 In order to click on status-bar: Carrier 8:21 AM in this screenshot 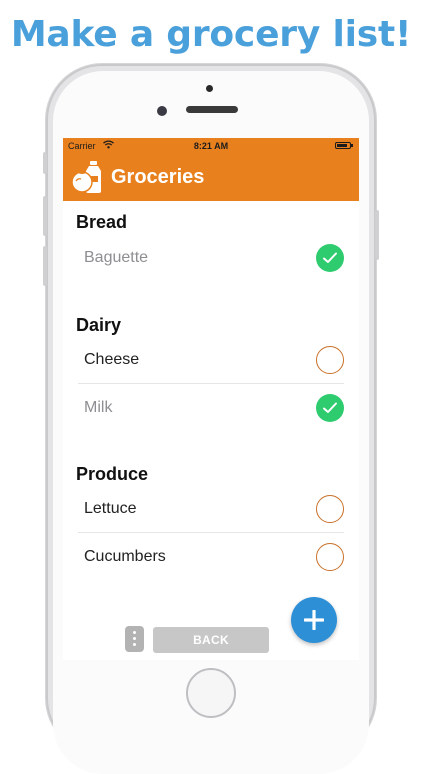, I will do `click(211, 146)`.